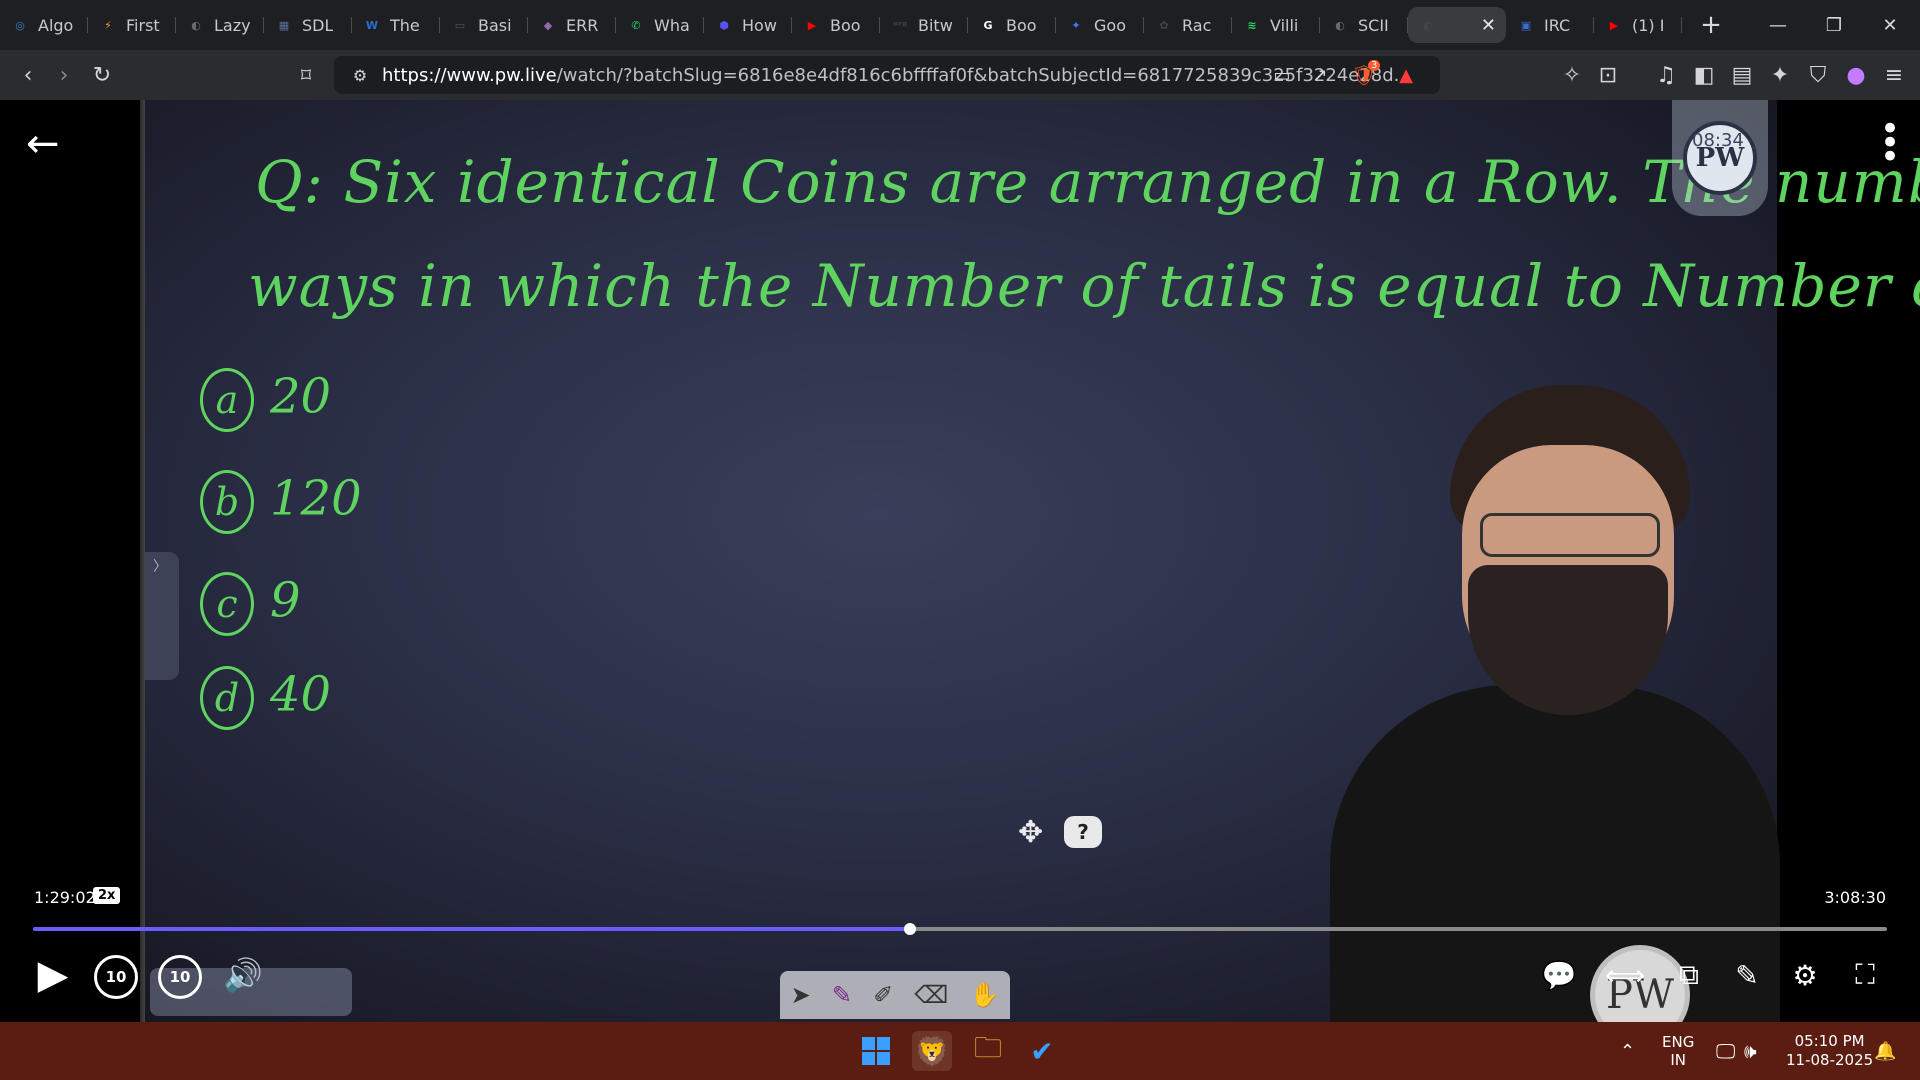 The width and height of the screenshot is (1920, 1080). What do you see at coordinates (1704, 75) in the screenshot?
I see `sidebar-icon: ◧` at bounding box center [1704, 75].